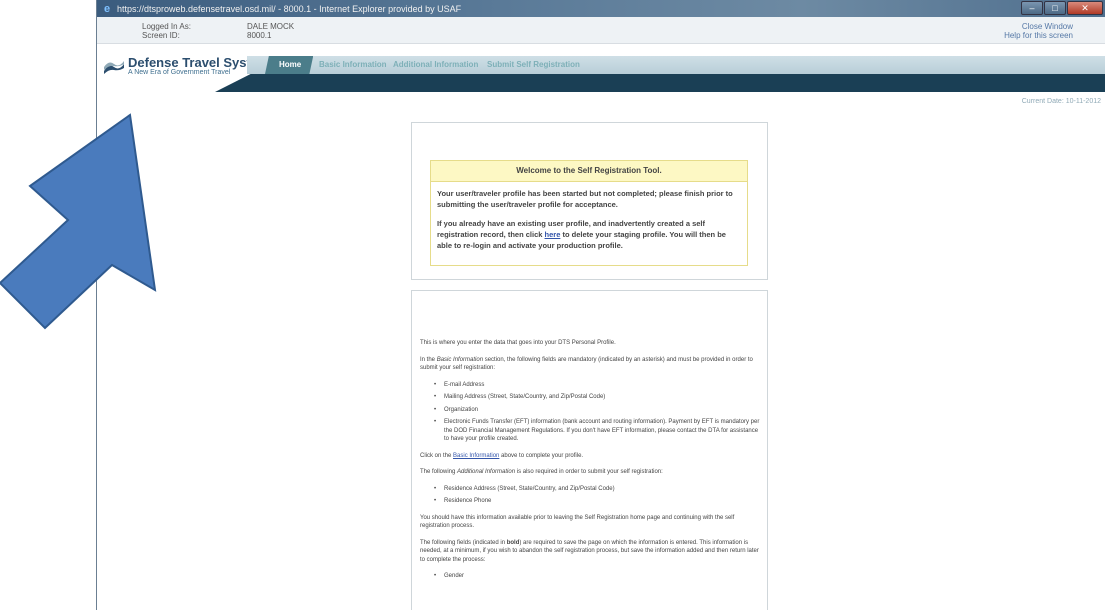 The height and width of the screenshot is (610, 1105). Describe the element at coordinates (1038, 26) in the screenshot. I see `close-window-link: Close Window` at that location.